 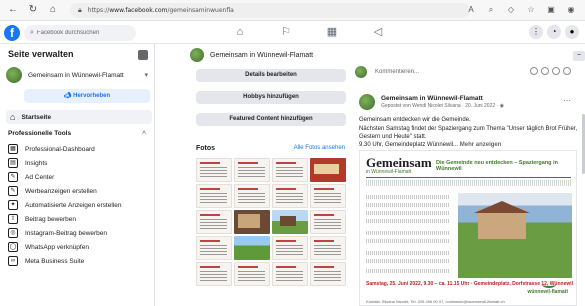 I want to click on edit-details-button: Details bearbeiten, so click(x=271, y=75).